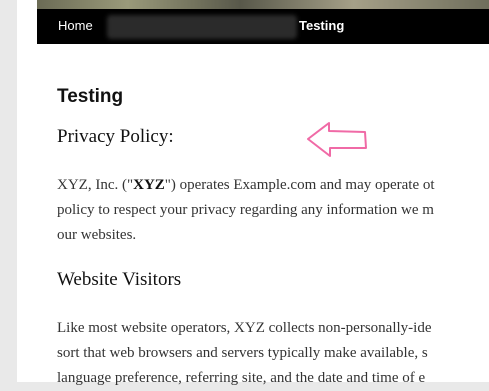  I want to click on privacy-line-3: our websites., so click(97, 235).